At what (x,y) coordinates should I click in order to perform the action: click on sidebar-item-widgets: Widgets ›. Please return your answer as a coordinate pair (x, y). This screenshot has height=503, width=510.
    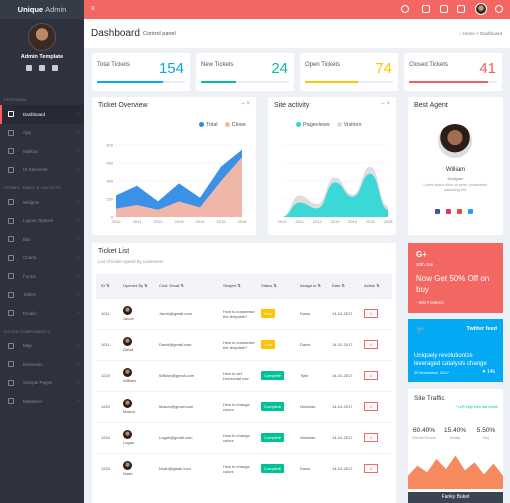
    Looking at the image, I should click on (42, 202).